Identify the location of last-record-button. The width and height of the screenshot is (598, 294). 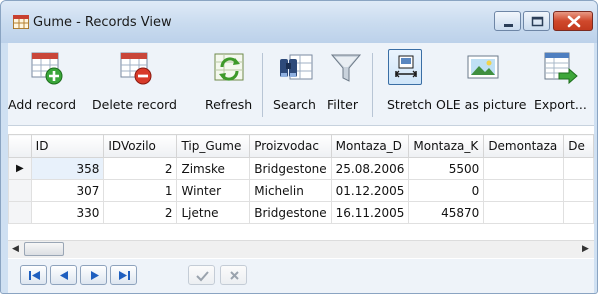
(123, 275).